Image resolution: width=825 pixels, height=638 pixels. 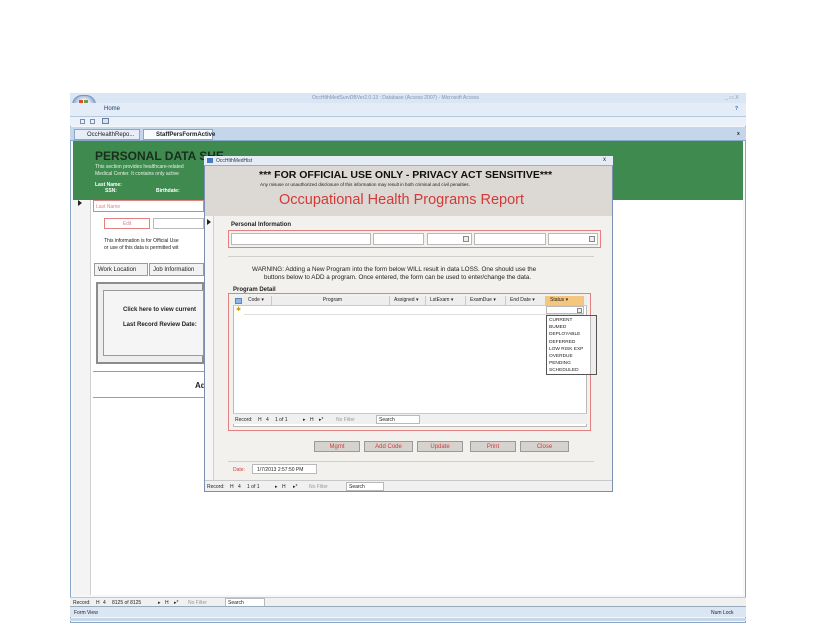 What do you see at coordinates (160, 325) in the screenshot?
I see `last-review-label: Last Record Review Date:` at bounding box center [160, 325].